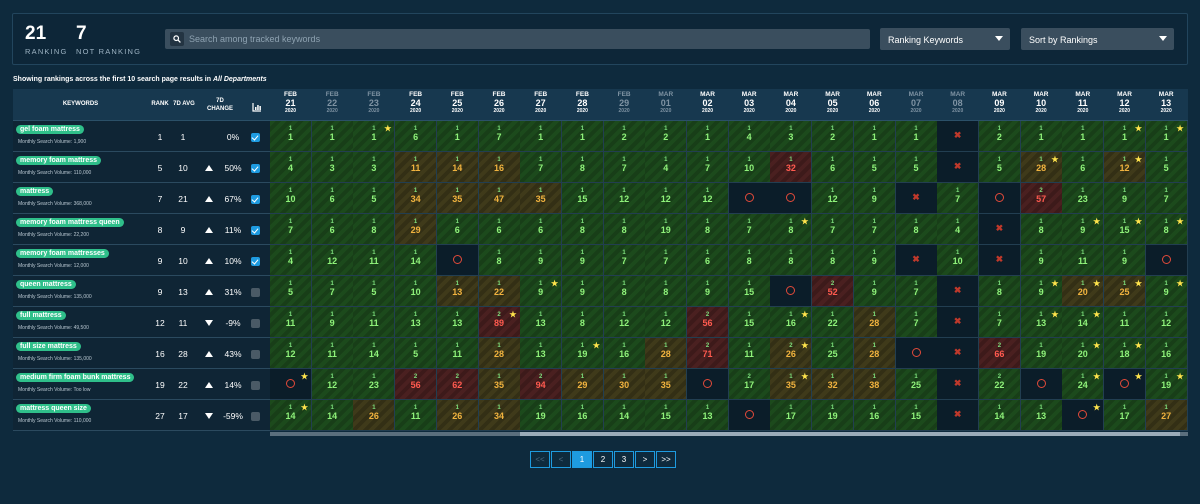 The height and width of the screenshot is (504, 1200). Describe the element at coordinates (624, 353) in the screenshot. I see `rank-cell: 1 16` at that location.